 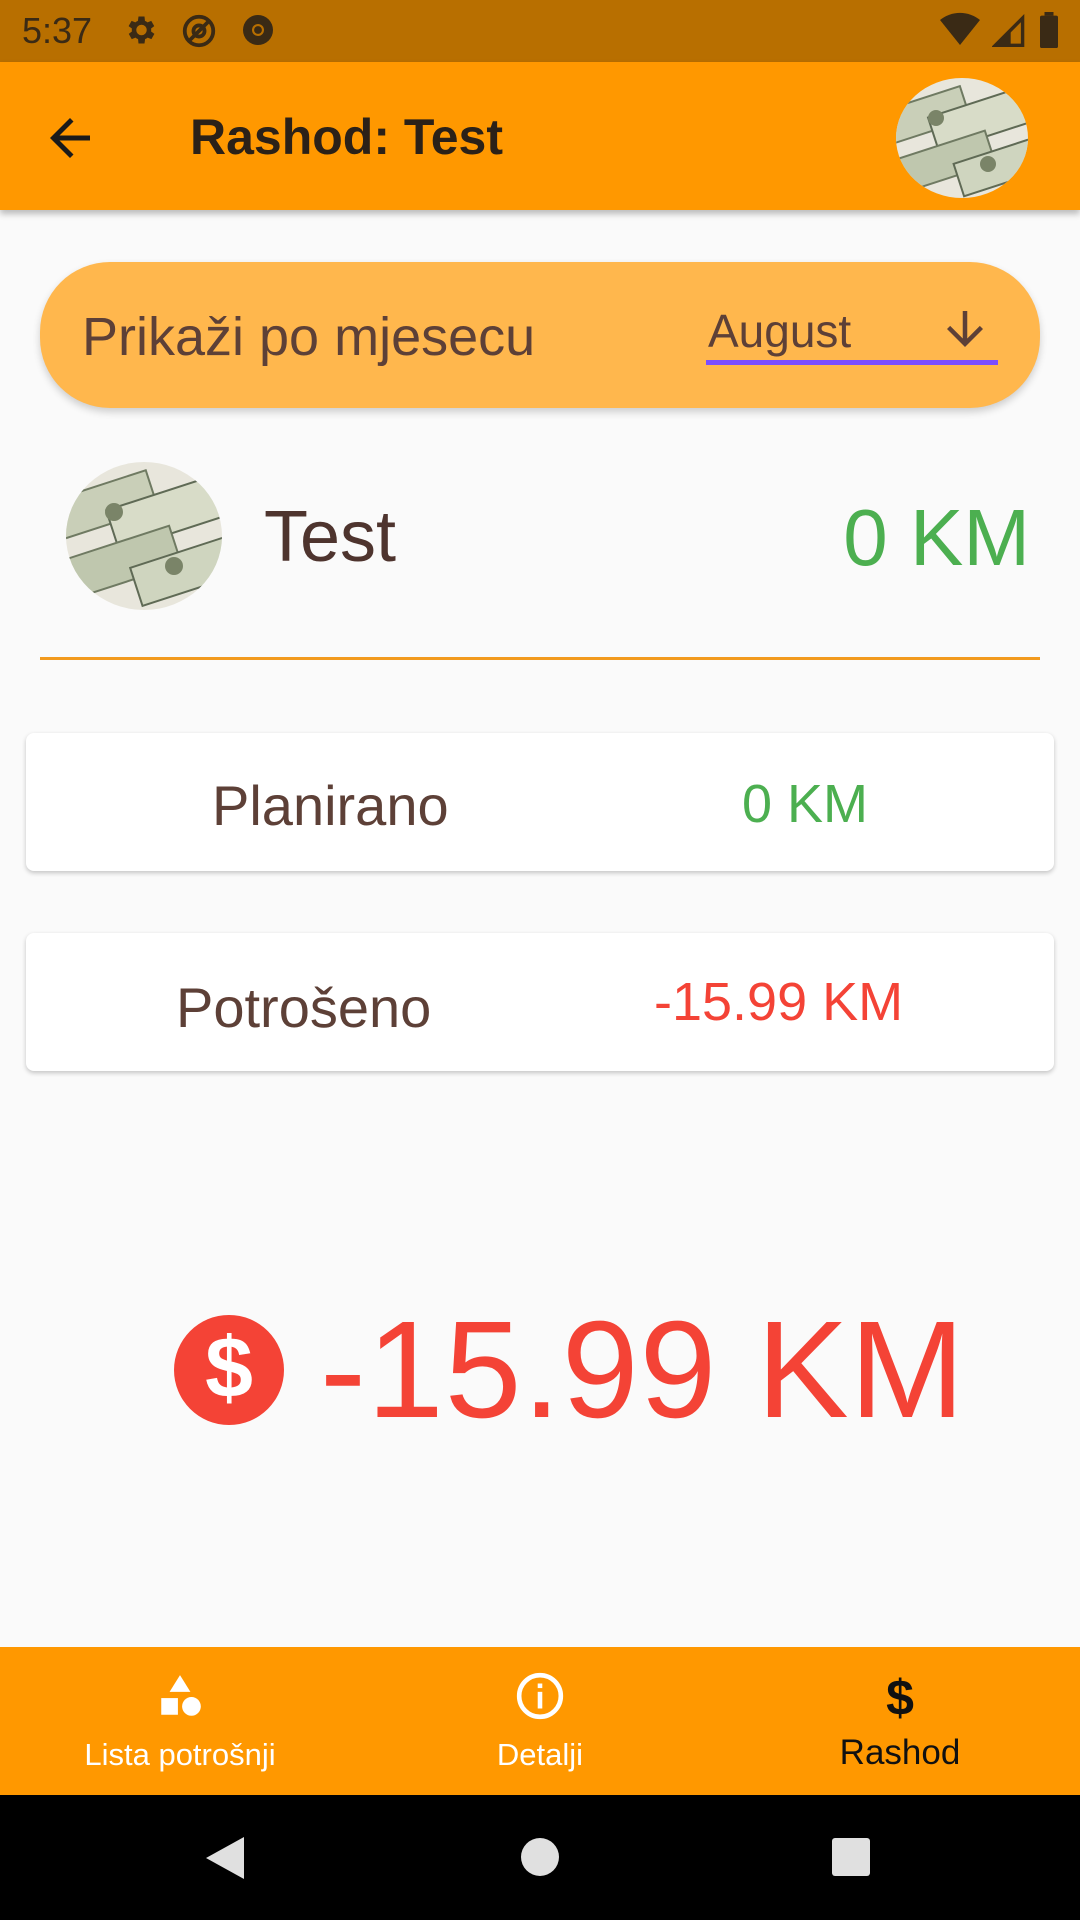 I want to click on planned-label: Planirano, so click(x=330, y=805).